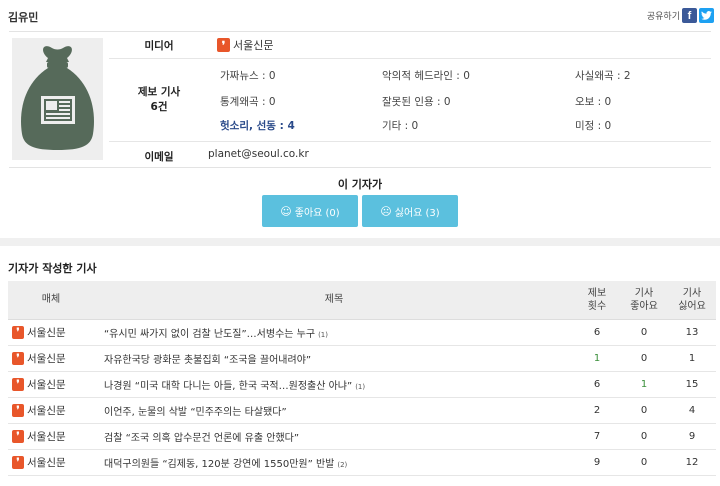 The width and height of the screenshot is (720, 486). Describe the element at coordinates (416, 102) in the screenshot. I see `stat-misquote: 잘못된 인용 : 0` at that location.